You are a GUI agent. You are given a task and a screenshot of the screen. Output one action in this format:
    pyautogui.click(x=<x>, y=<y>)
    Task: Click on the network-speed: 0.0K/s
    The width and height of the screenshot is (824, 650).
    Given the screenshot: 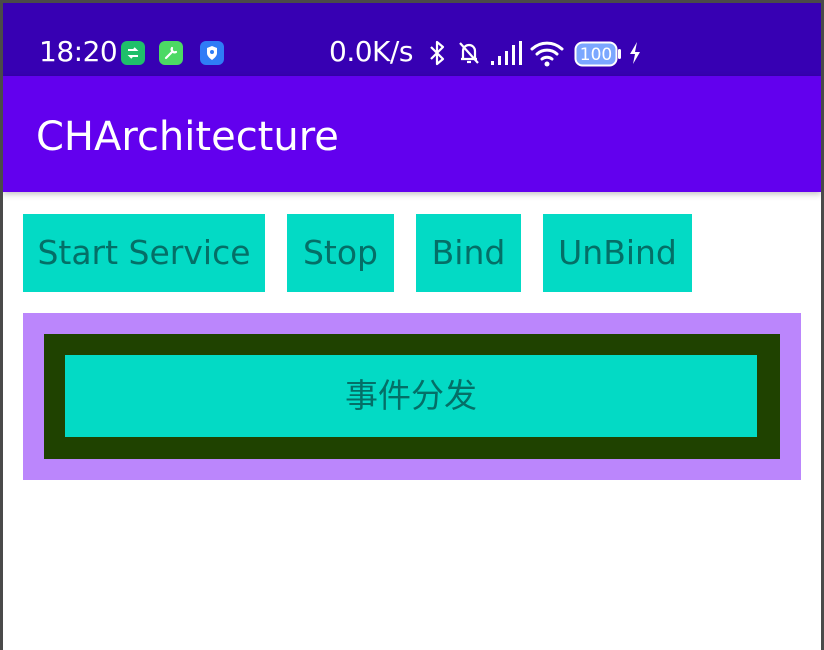 What is the action you would take?
    pyautogui.click(x=371, y=51)
    